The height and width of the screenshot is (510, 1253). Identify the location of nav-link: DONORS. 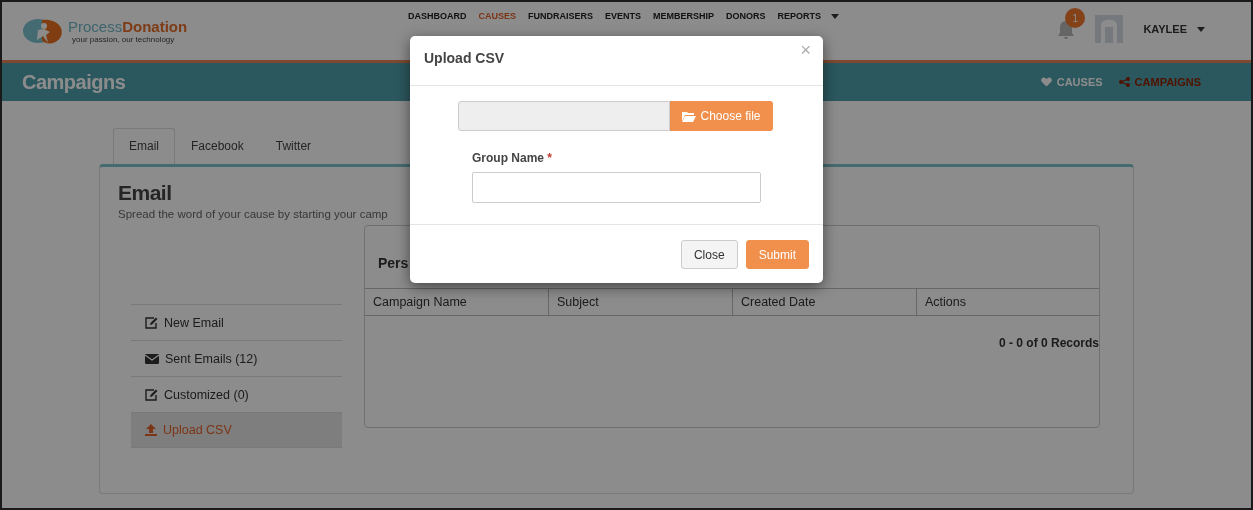
(746, 16).